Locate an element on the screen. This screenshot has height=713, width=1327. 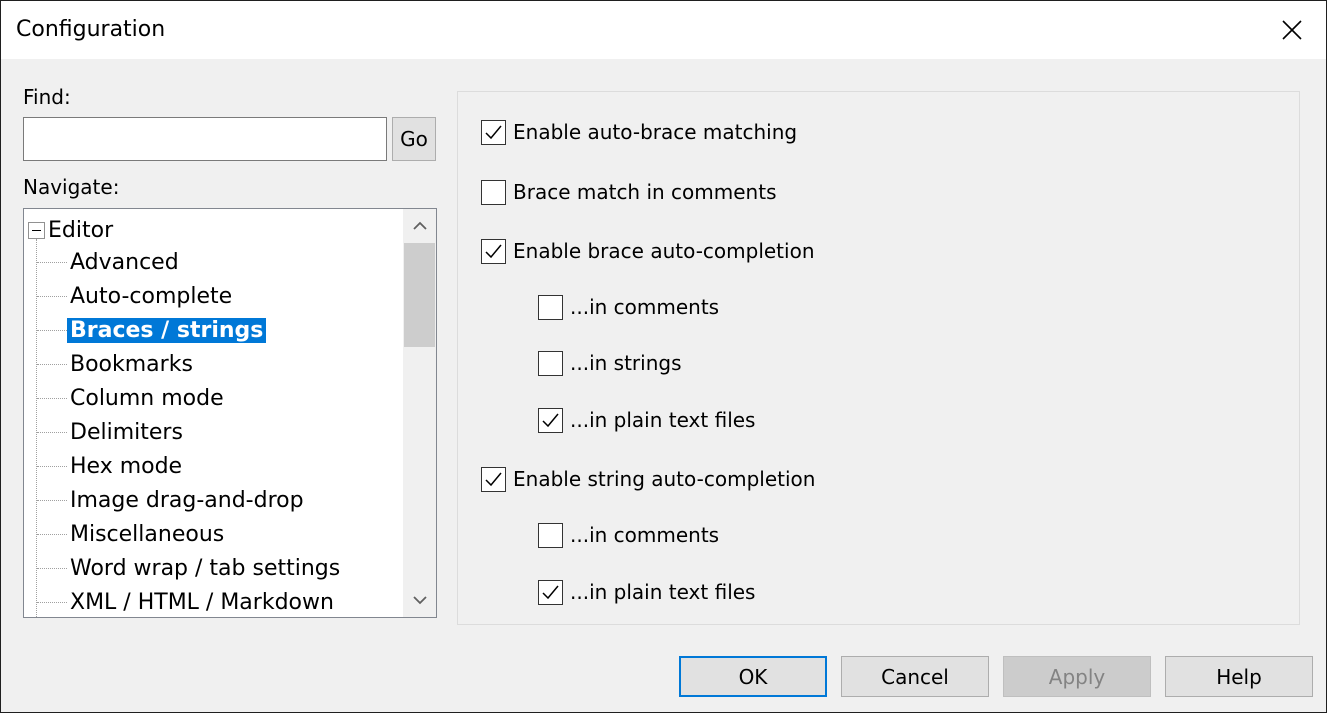
option-row: Enable brace auto-completion is located at coordinates (648, 251).